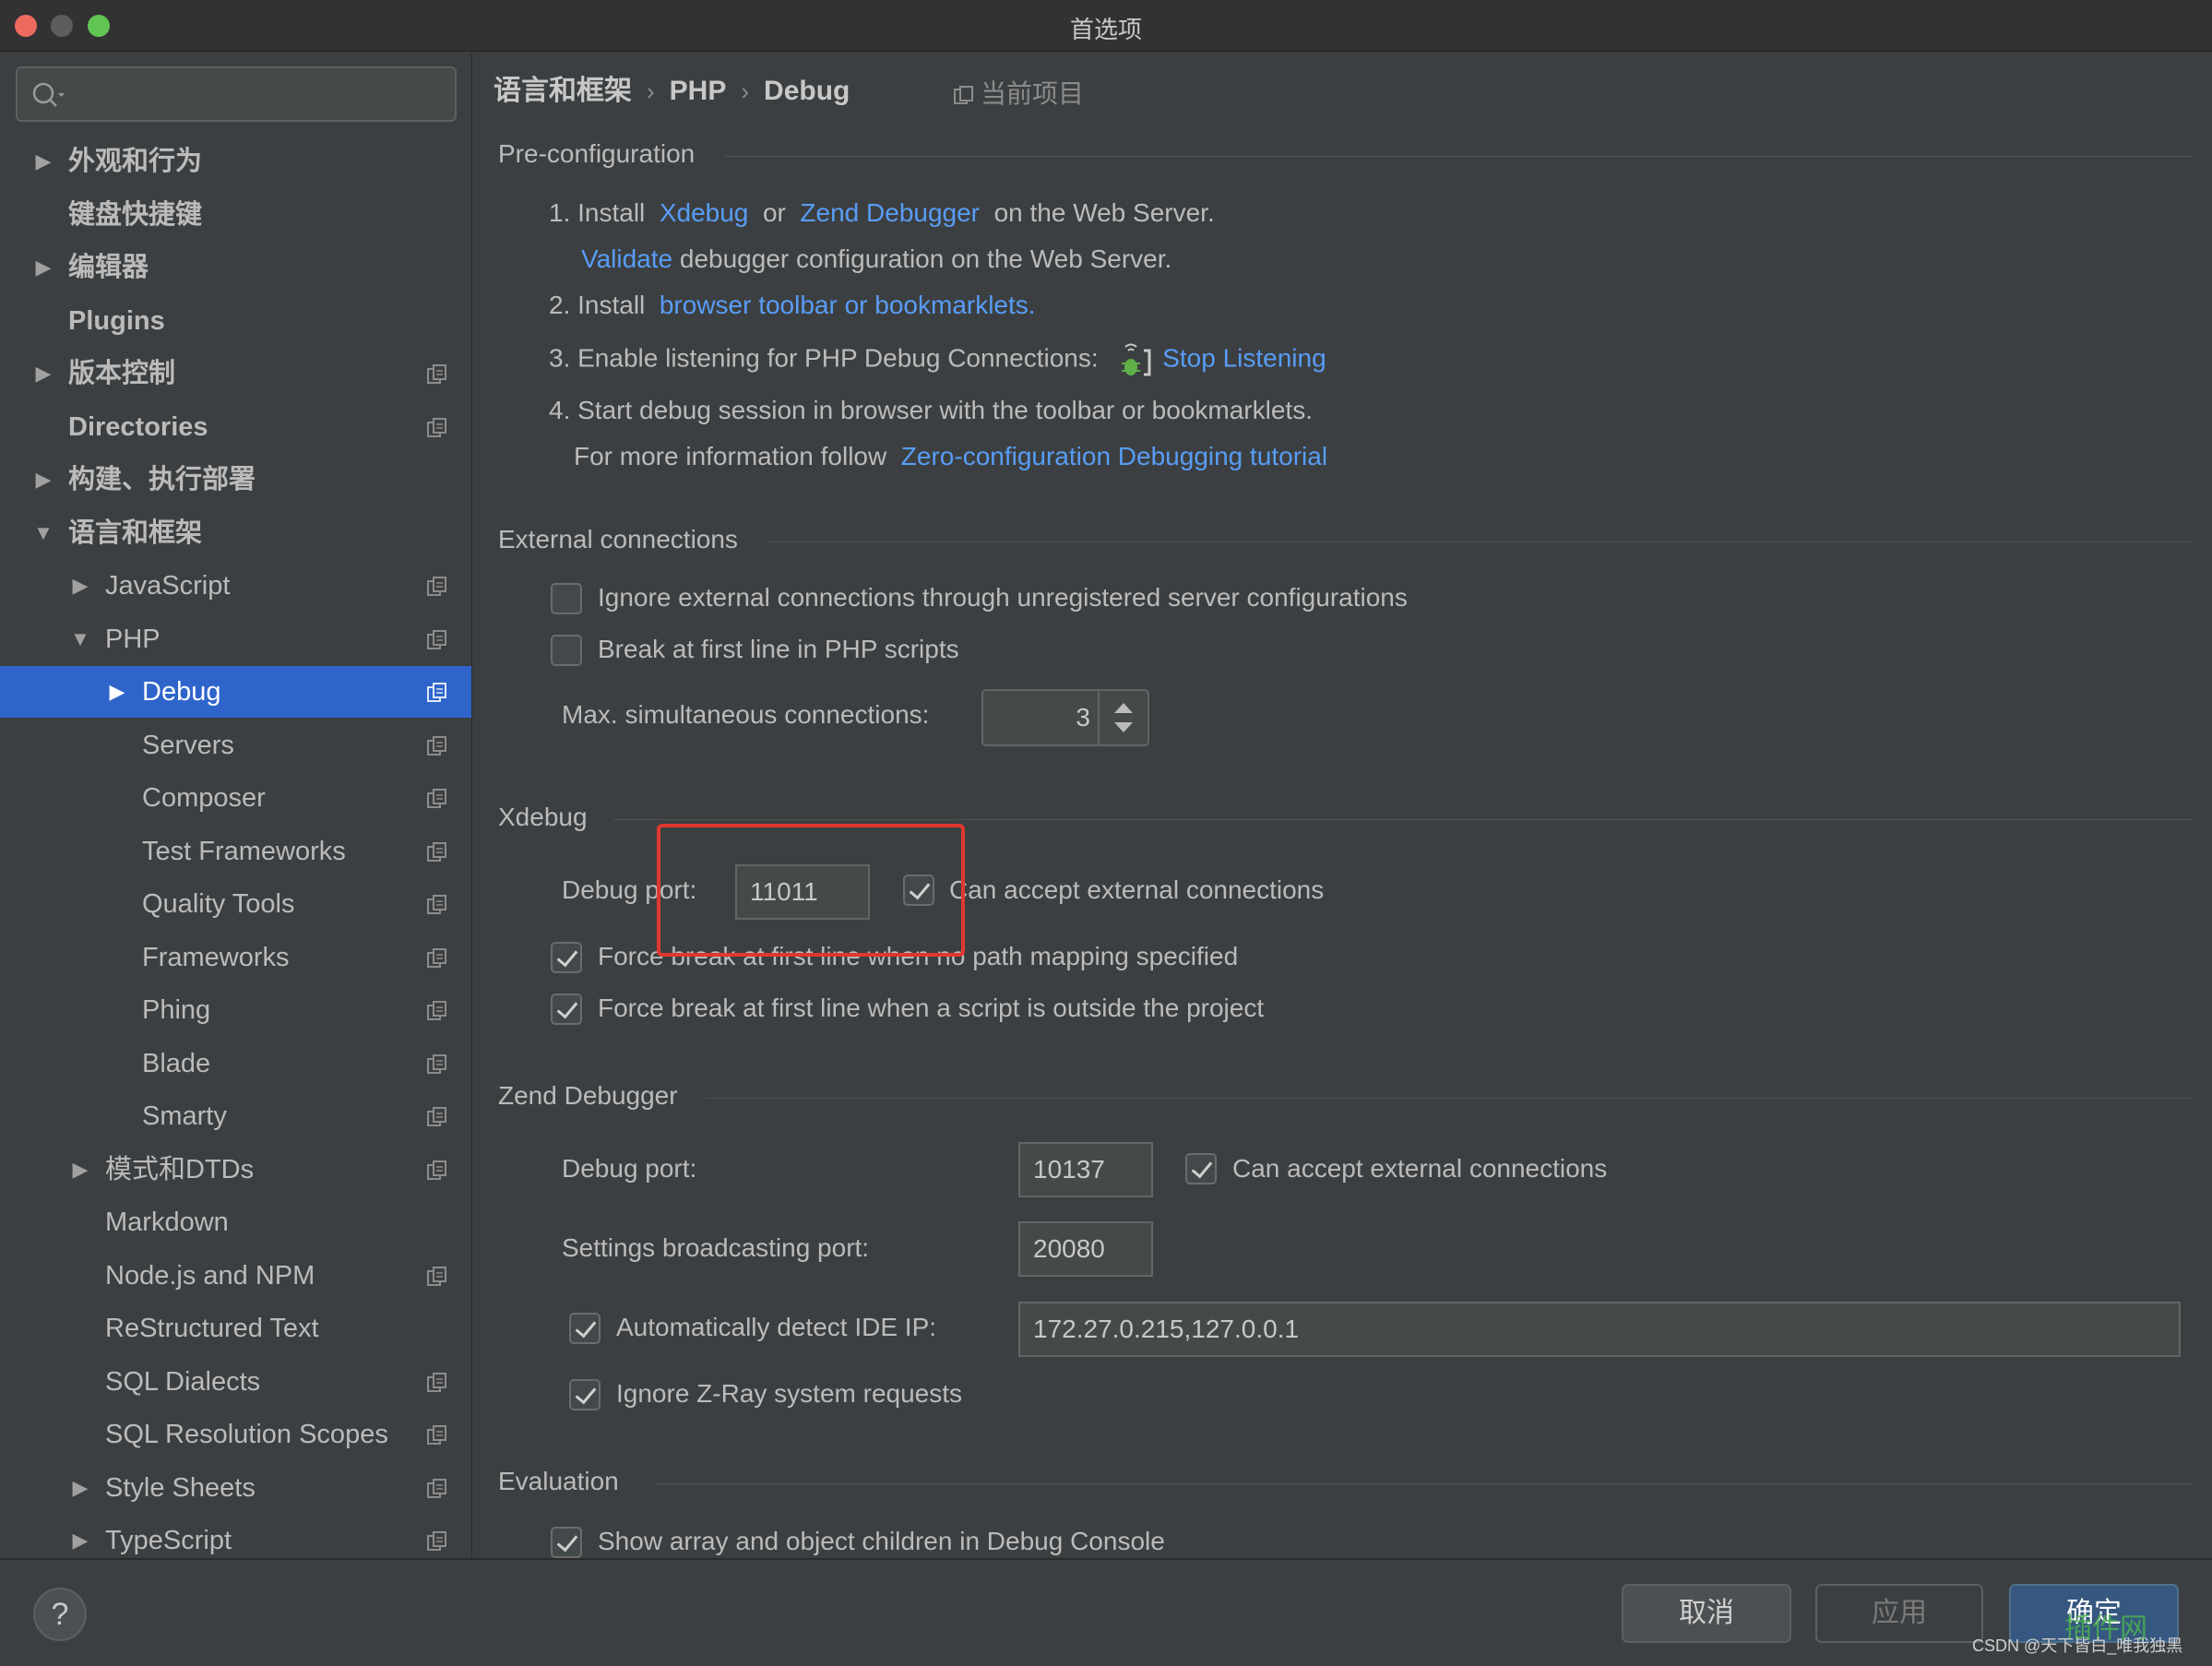 Image resolution: width=2212 pixels, height=1666 pixels. Describe the element at coordinates (236, 1536) in the screenshot. I see `sidebar-item-typescript: ▶ TypeScript` at that location.